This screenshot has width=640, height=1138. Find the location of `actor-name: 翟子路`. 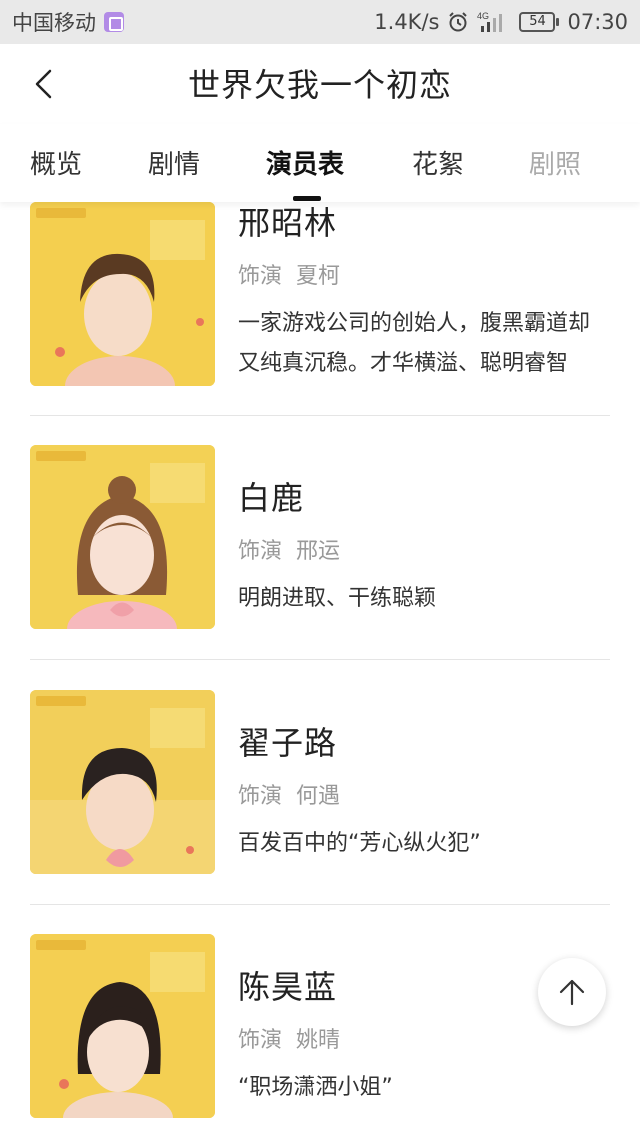

actor-name: 翟子路 is located at coordinates (288, 743).